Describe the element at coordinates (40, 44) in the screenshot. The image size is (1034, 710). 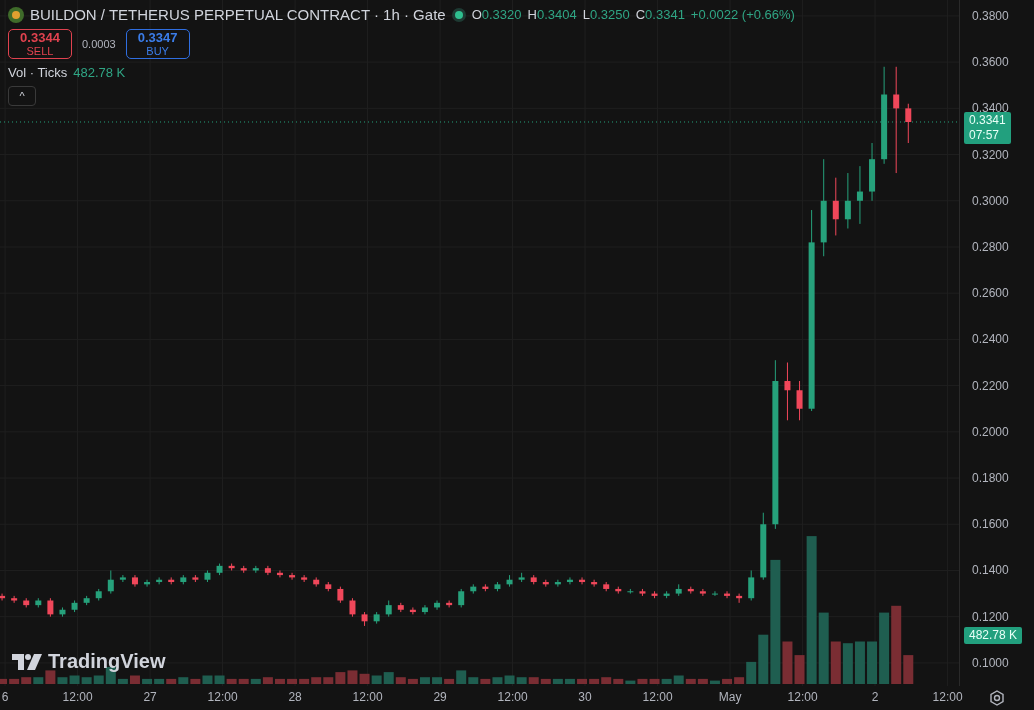
I see `sell-button: 0.3344 SELL` at that location.